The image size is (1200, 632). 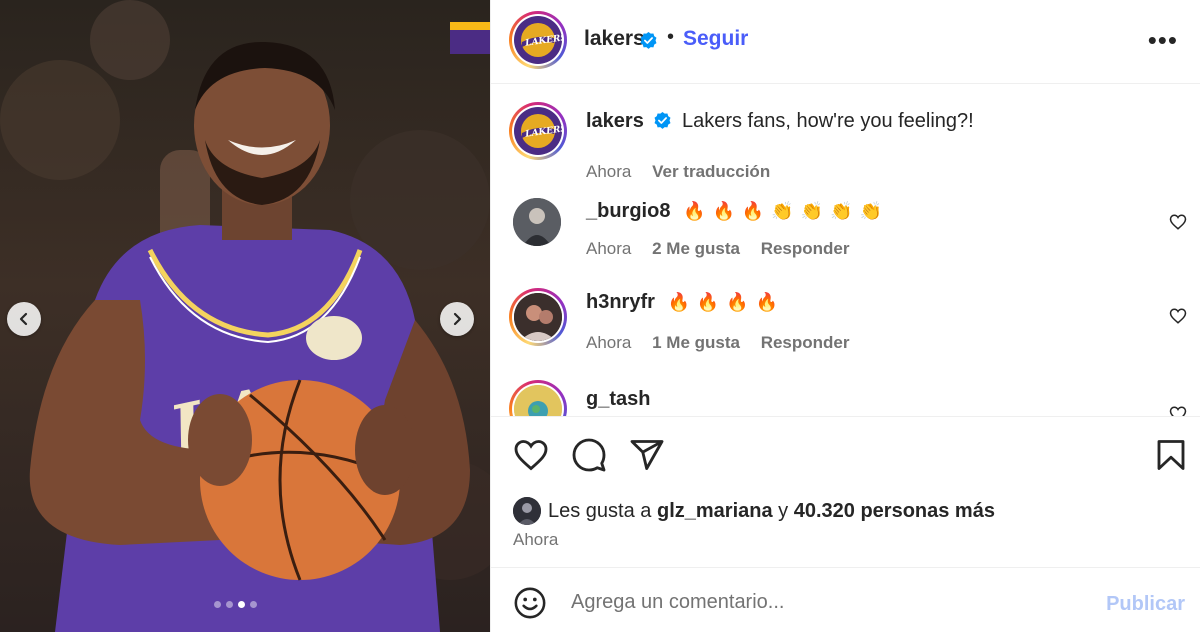 What do you see at coordinates (589, 455) in the screenshot?
I see `comment-bubble-icon` at bounding box center [589, 455].